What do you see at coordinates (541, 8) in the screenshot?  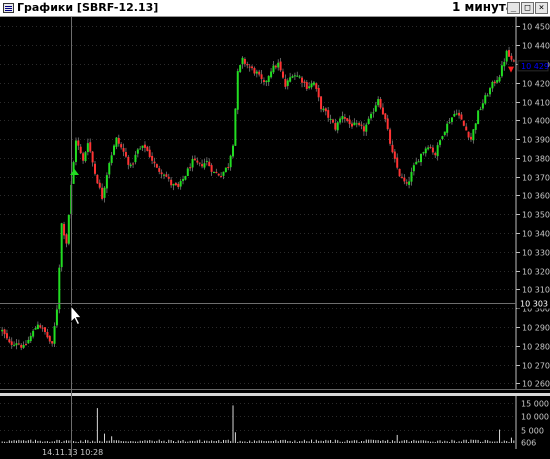 I see `close-button: ×` at bounding box center [541, 8].